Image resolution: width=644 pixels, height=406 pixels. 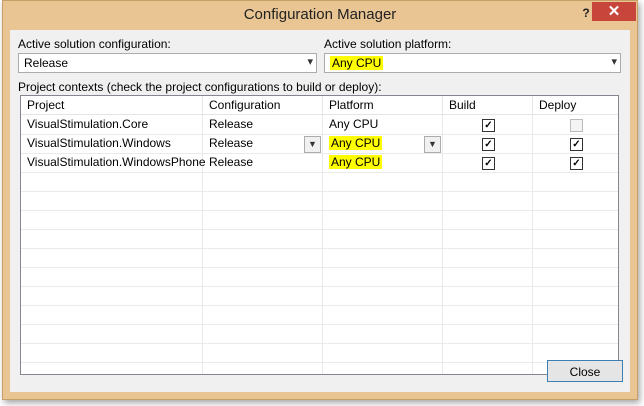 I want to click on active-config-select: Release ▾, so click(x=167, y=63).